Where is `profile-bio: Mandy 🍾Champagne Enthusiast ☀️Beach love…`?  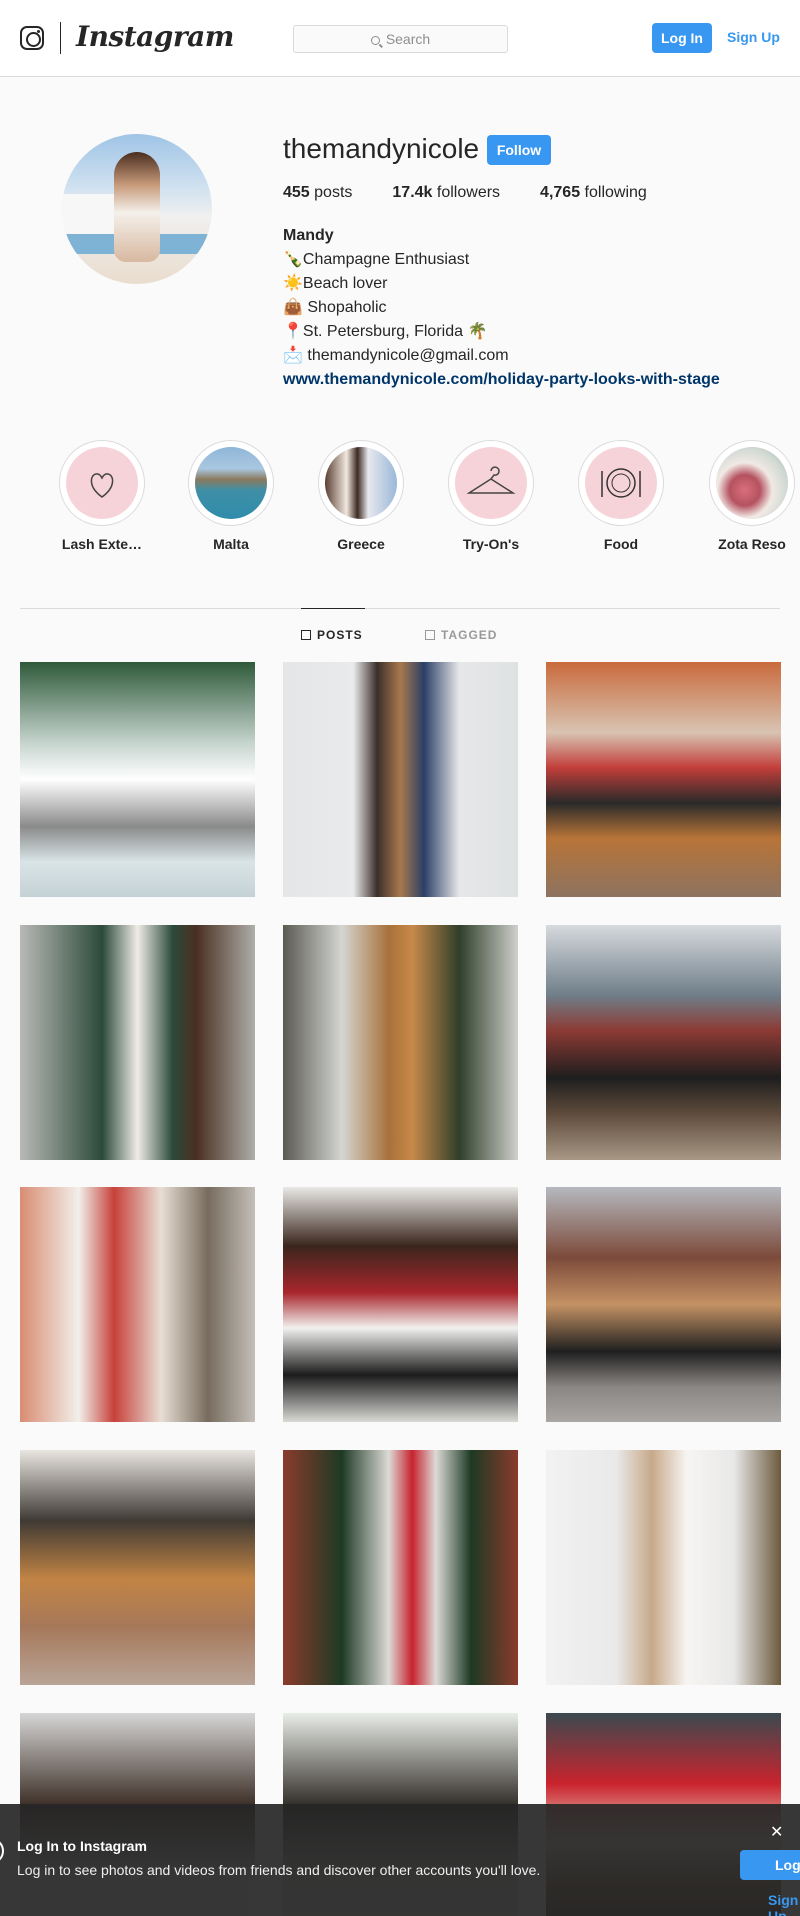 profile-bio: Mandy 🍾Champagne Enthusiast ☀️Beach love… is located at coordinates (501, 308).